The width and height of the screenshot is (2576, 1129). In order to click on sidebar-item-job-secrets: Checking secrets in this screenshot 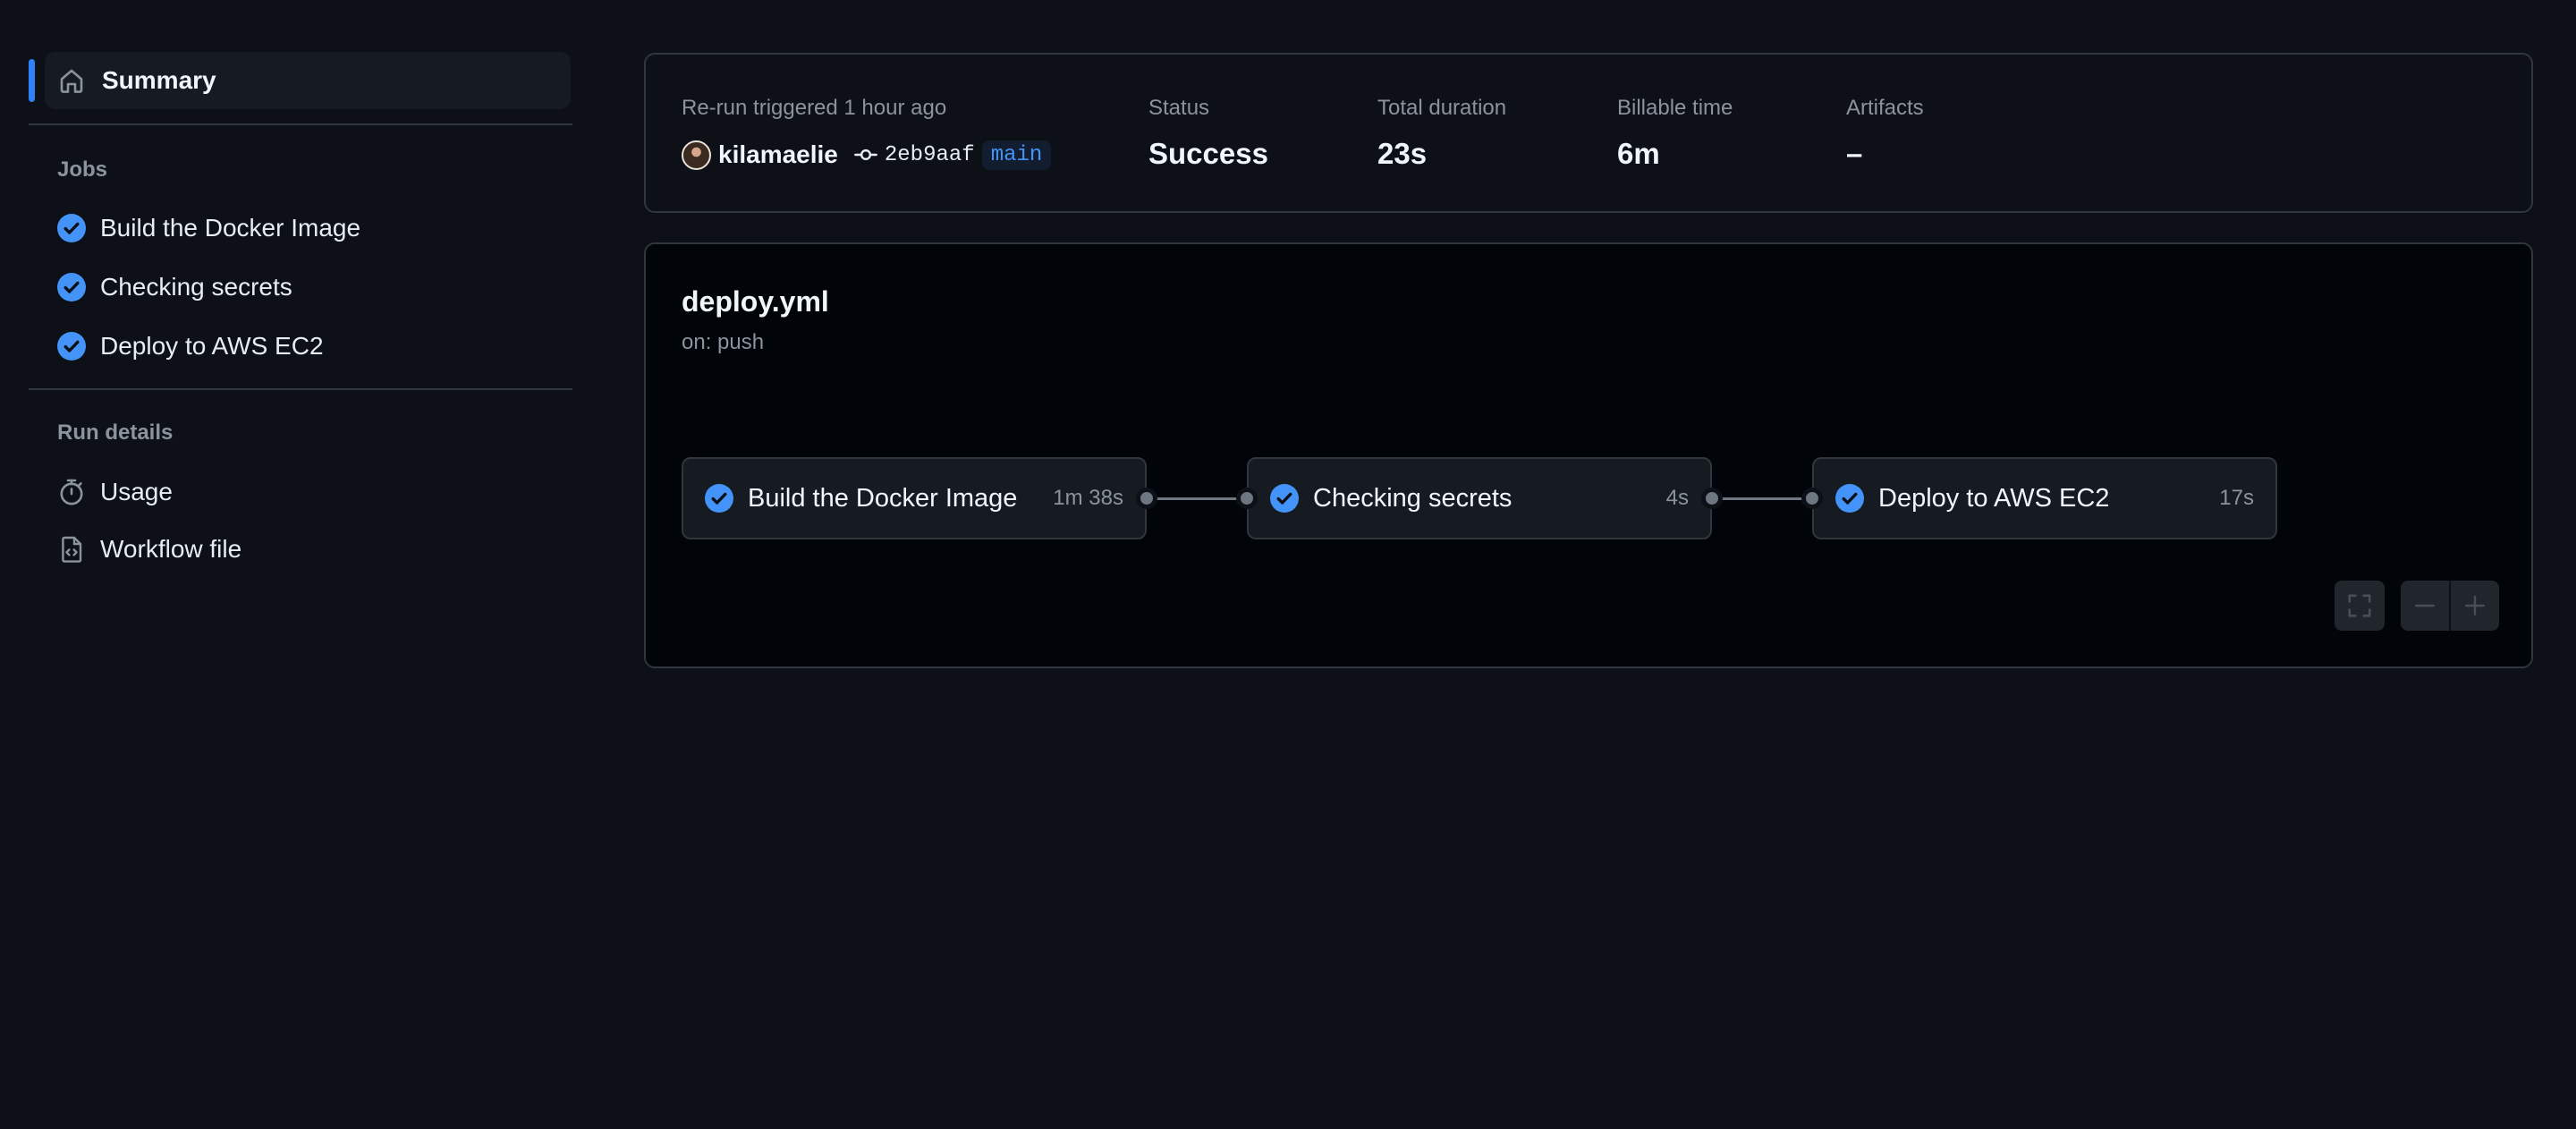, I will do `click(300, 288)`.